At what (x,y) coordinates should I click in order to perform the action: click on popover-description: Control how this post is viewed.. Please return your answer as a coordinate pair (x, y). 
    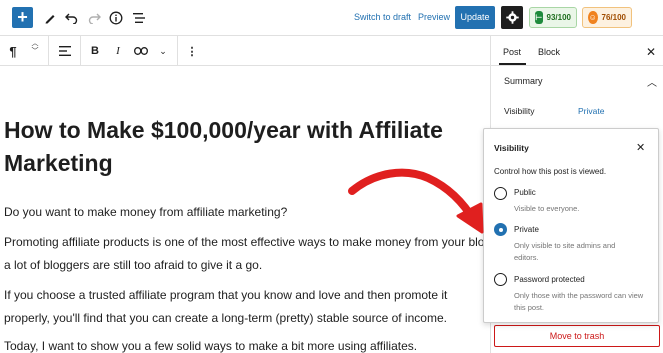
    Looking at the image, I should click on (550, 171).